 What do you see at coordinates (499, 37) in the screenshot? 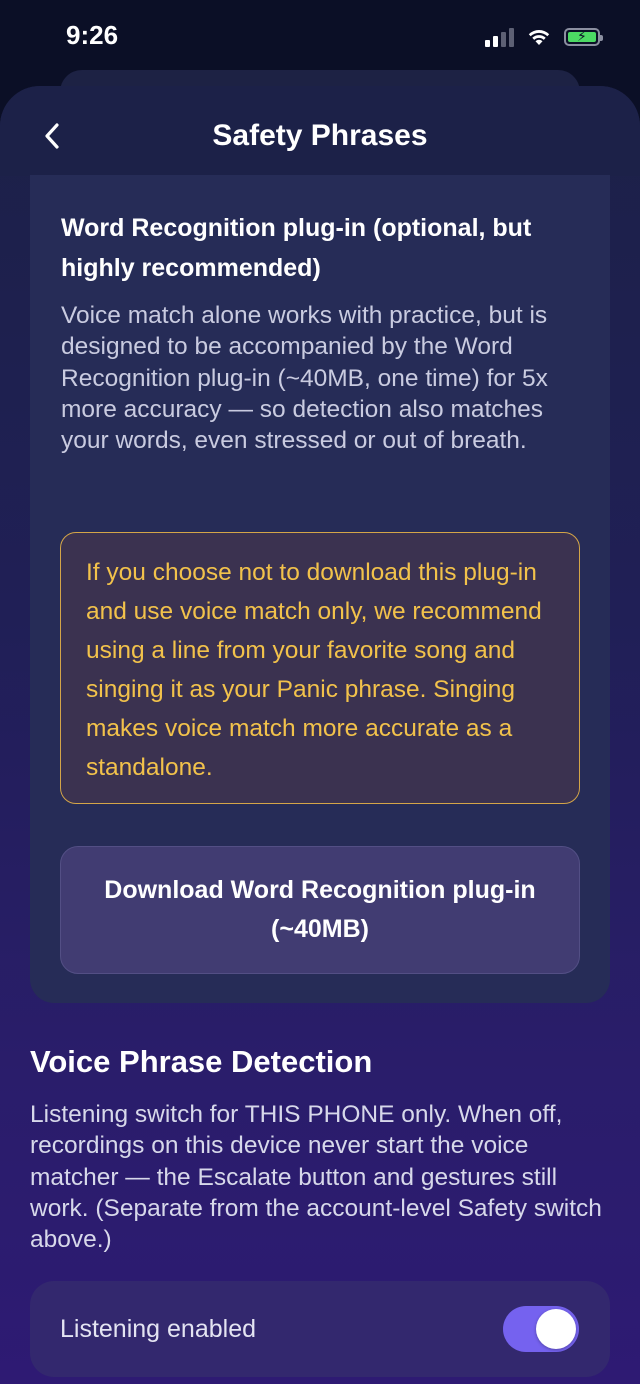
I see `cellular-signal-icon` at bounding box center [499, 37].